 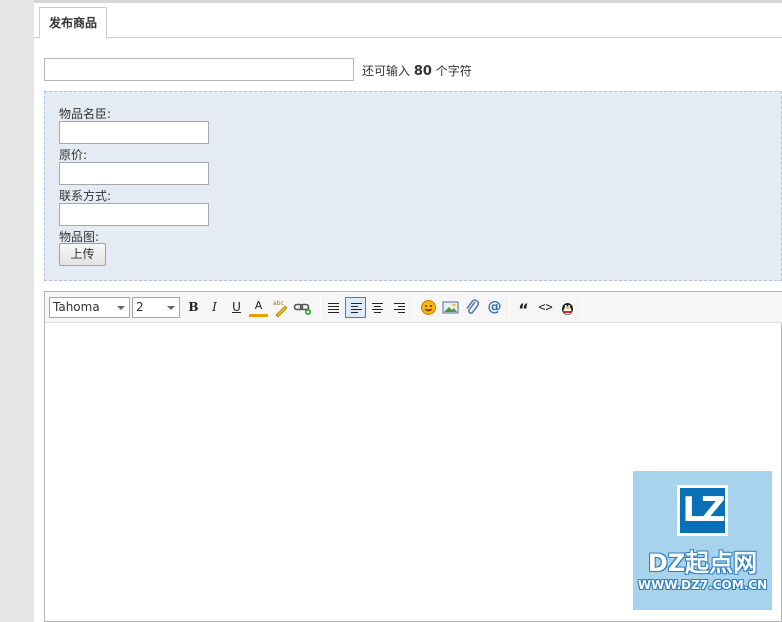 I want to click on original-price-label: 原价:, so click(x=73, y=155).